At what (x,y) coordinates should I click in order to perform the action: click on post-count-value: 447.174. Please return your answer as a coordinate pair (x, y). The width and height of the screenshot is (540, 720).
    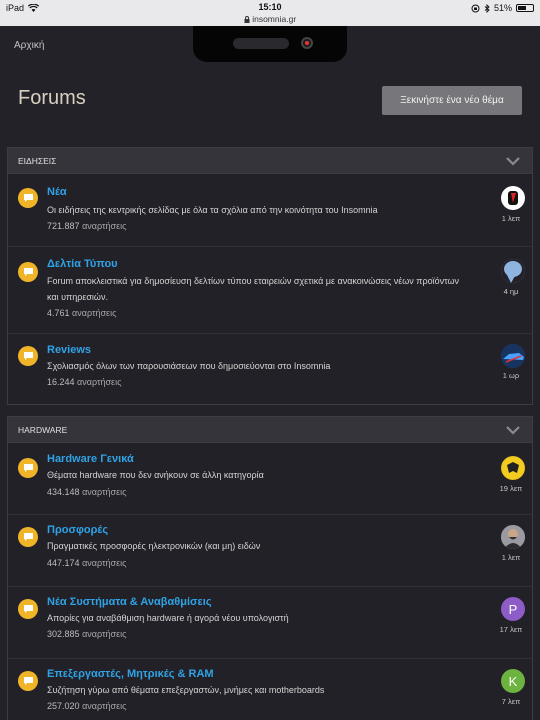
    Looking at the image, I should click on (63, 563).